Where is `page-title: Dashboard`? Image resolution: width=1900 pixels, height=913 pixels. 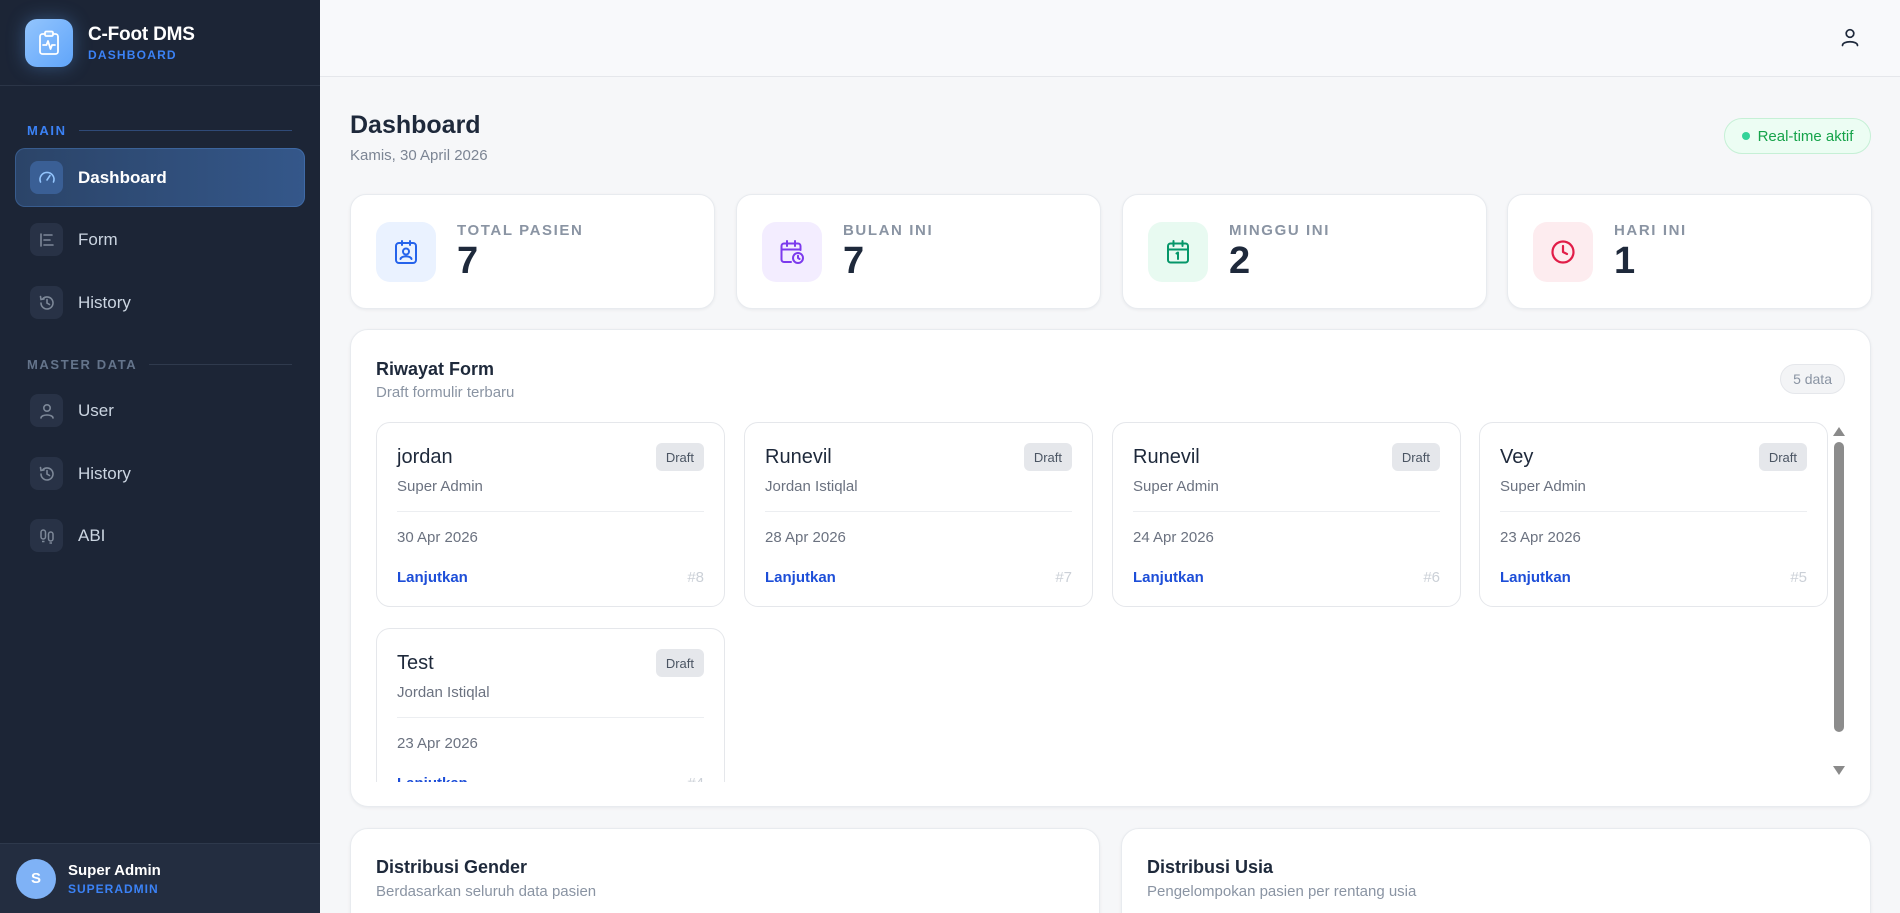
page-title: Dashboard is located at coordinates (415, 125).